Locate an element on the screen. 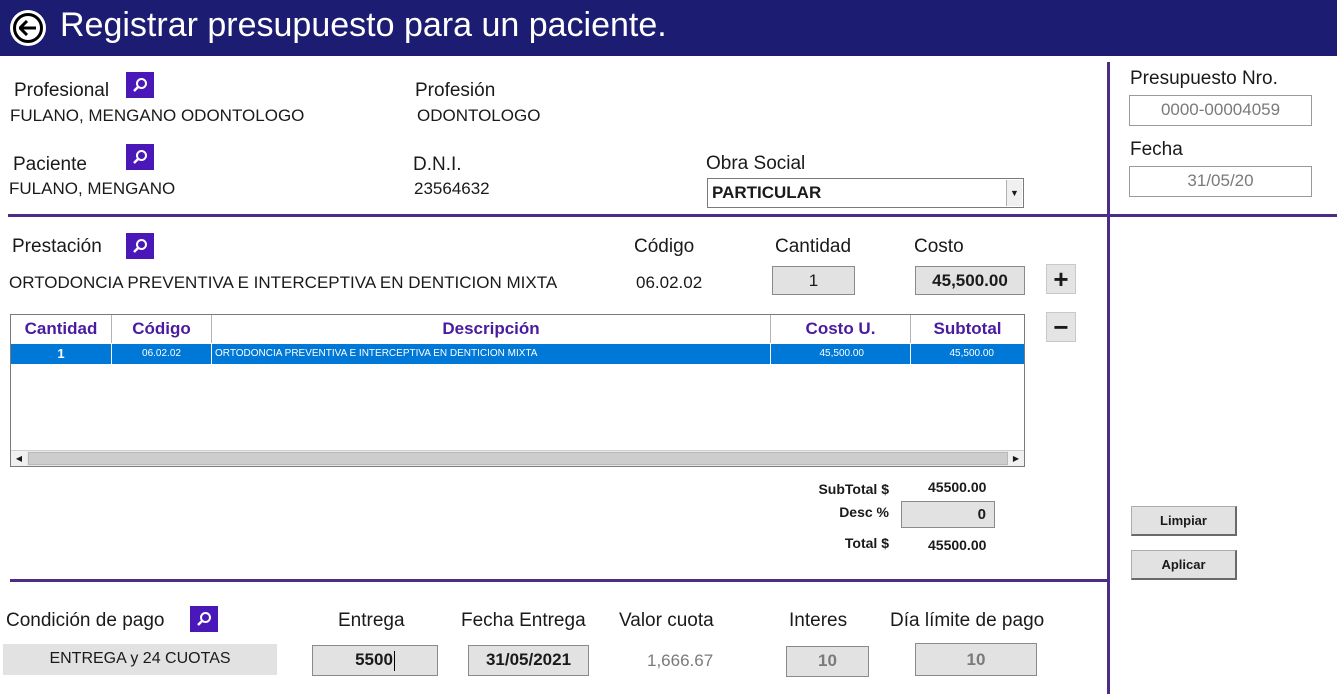 This screenshot has width=1337, height=694. vertical-divider is located at coordinates (1108, 378).